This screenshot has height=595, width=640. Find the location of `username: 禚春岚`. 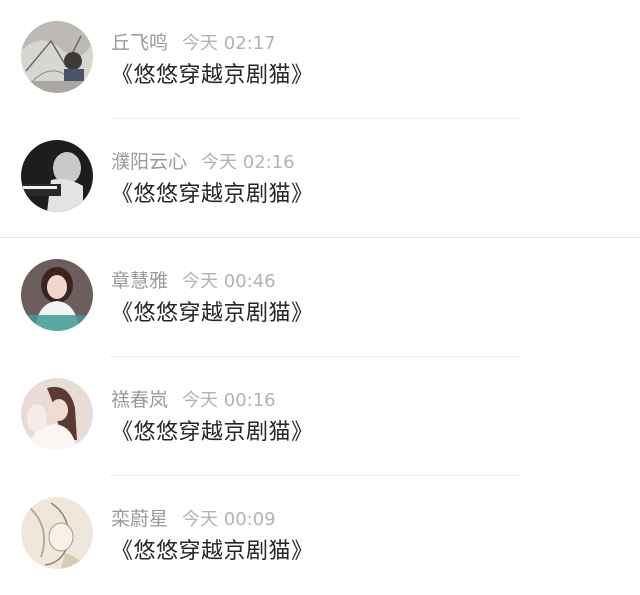

username: 禚春岚 is located at coordinates (139, 400).